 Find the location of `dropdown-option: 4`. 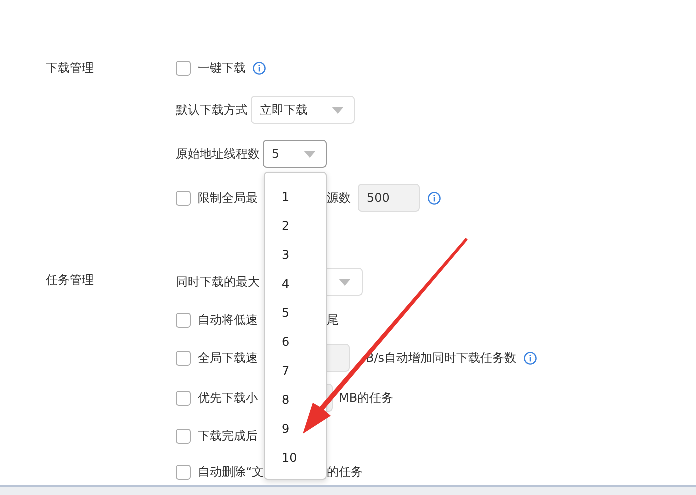

dropdown-option: 4 is located at coordinates (286, 284).